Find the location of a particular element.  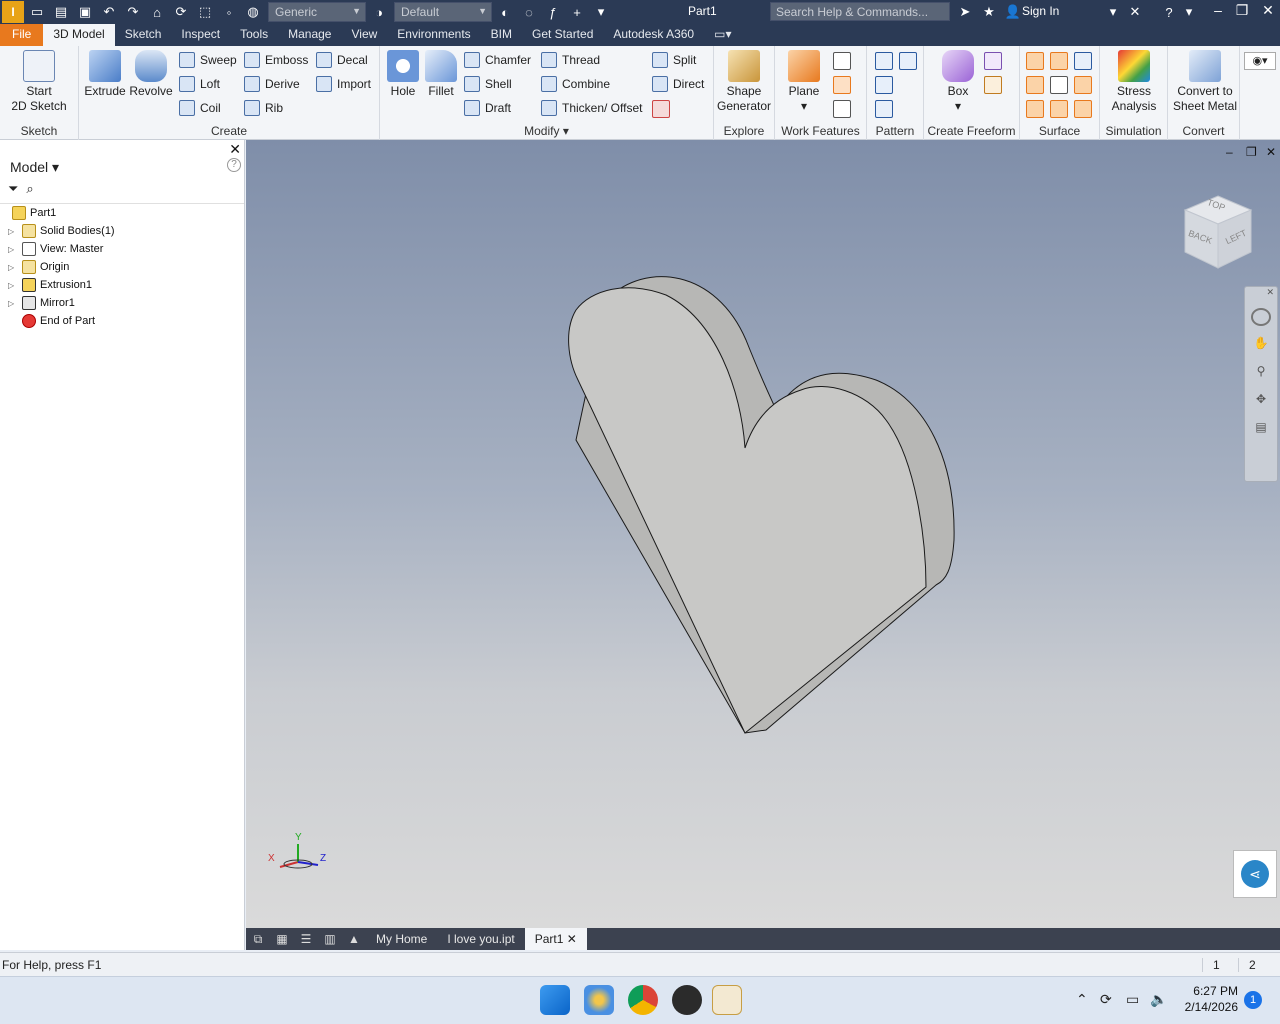

tree-item-mirror1: ▷ Mirror1 is located at coordinates (41, 303).